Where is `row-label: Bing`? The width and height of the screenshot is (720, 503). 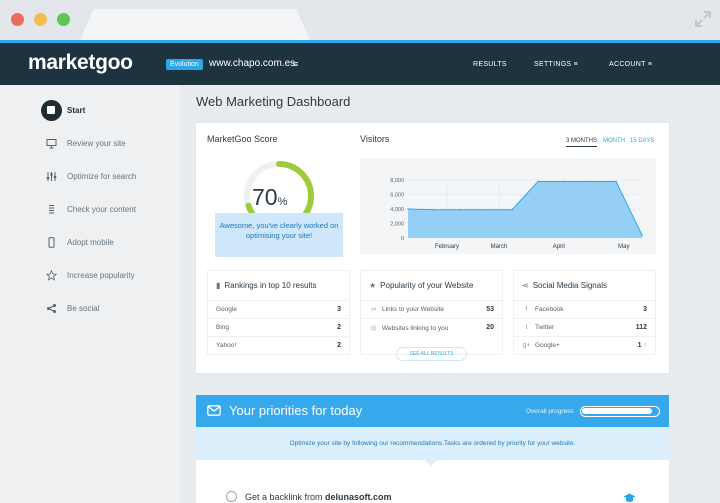 row-label: Bing is located at coordinates (223, 327).